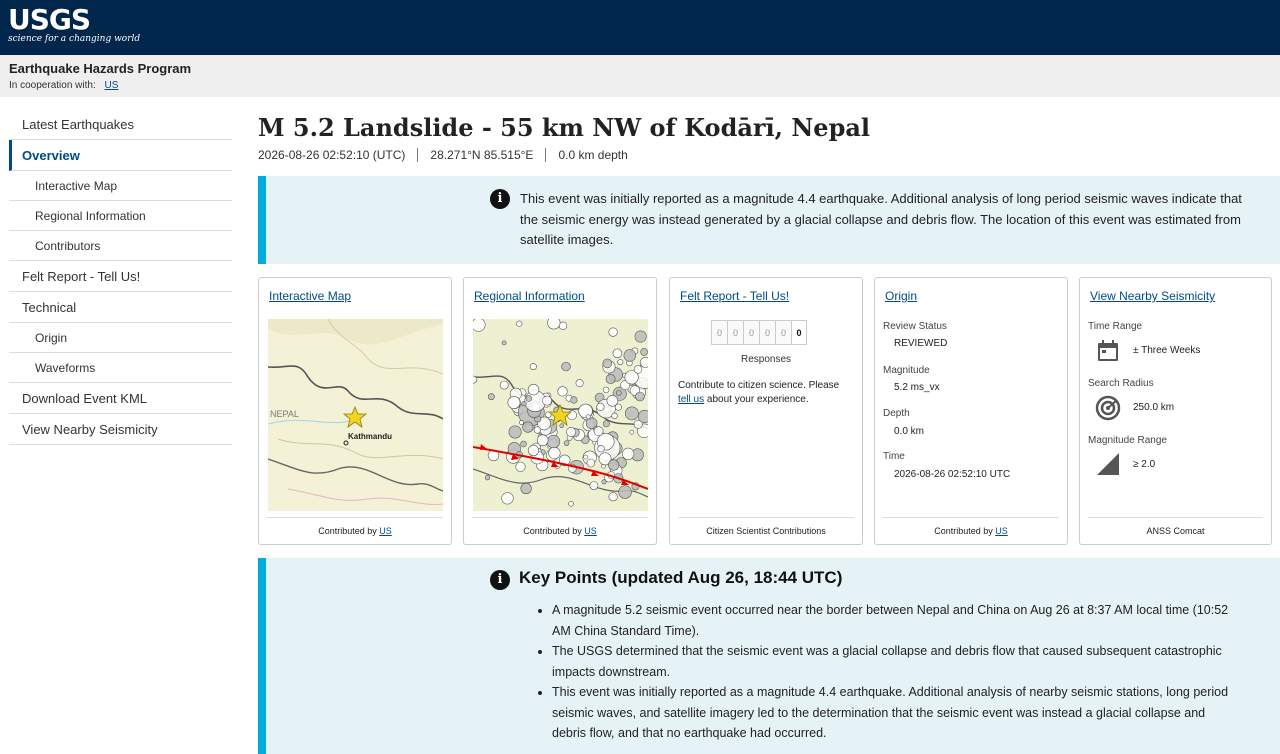 The height and width of the screenshot is (754, 1280). Describe the element at coordinates (766, 526) in the screenshot. I see `felt-card-footer: Citizen Scientist Contributions` at that location.